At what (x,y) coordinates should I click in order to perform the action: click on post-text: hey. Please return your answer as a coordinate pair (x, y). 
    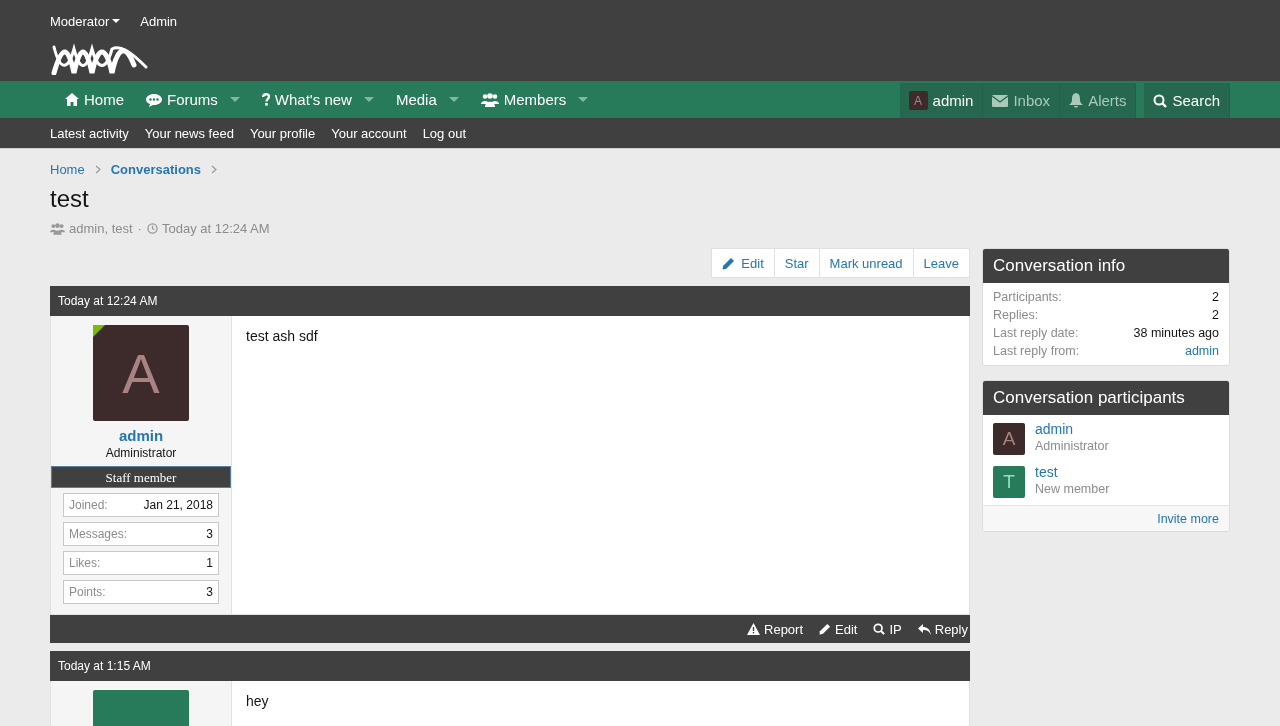
    Looking at the image, I should click on (257, 701).